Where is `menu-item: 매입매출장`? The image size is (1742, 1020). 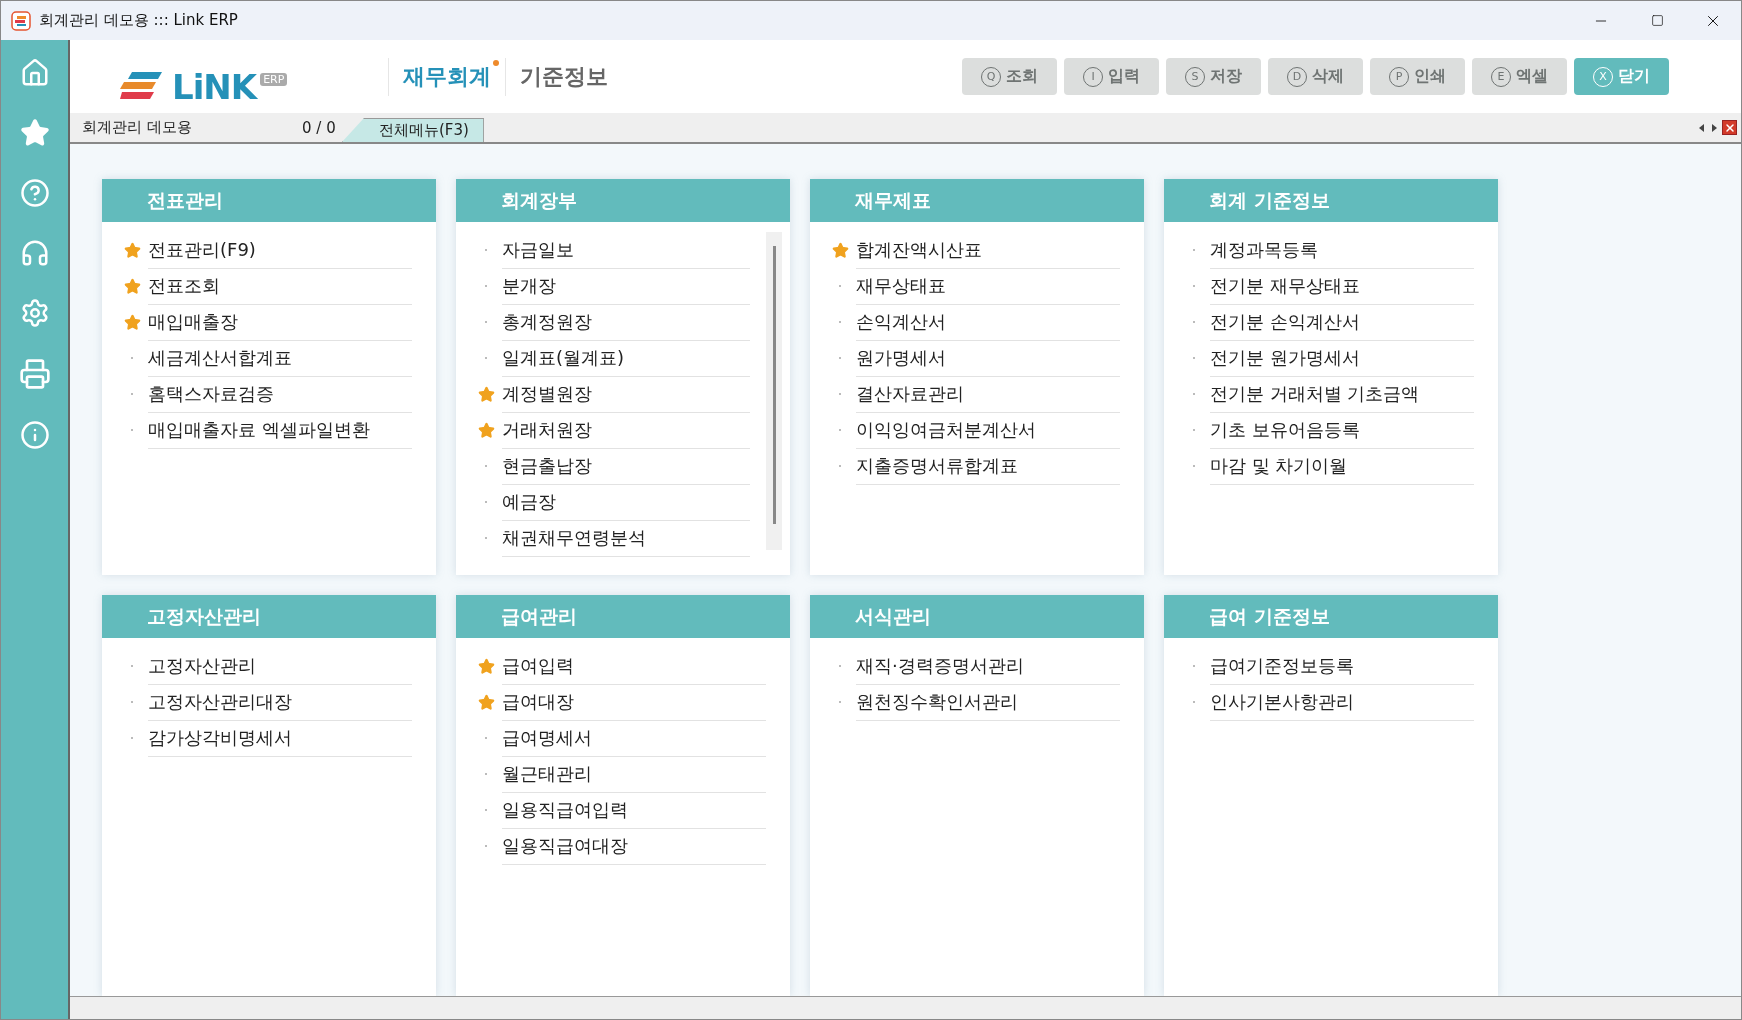 menu-item: 매입매출장 is located at coordinates (280, 322).